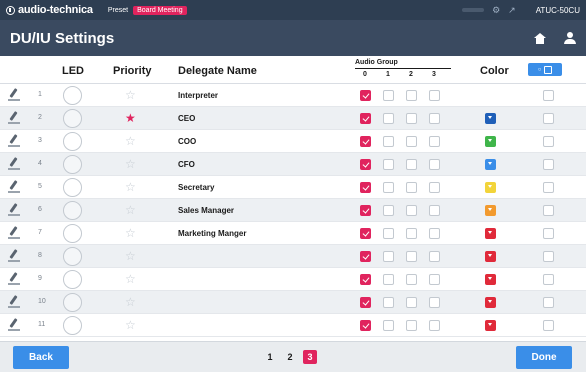  What do you see at coordinates (186, 118) in the screenshot?
I see `delegate-name: CEO` at bounding box center [186, 118].